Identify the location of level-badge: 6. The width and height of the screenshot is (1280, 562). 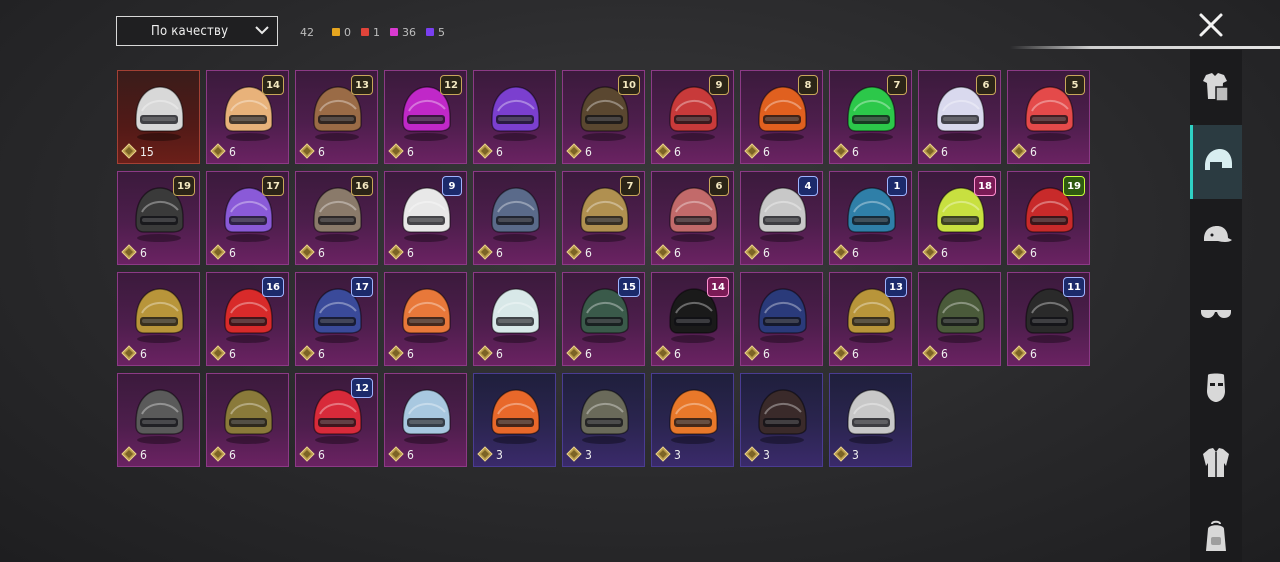
(986, 85).